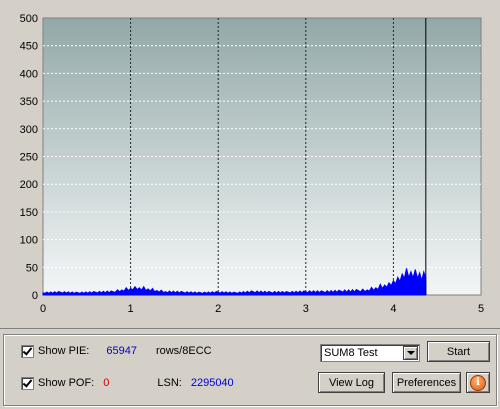 This screenshot has width=500, height=409. What do you see at coordinates (64, 351) in the screenshot?
I see `show-pie-label: Show PIE:` at bounding box center [64, 351].